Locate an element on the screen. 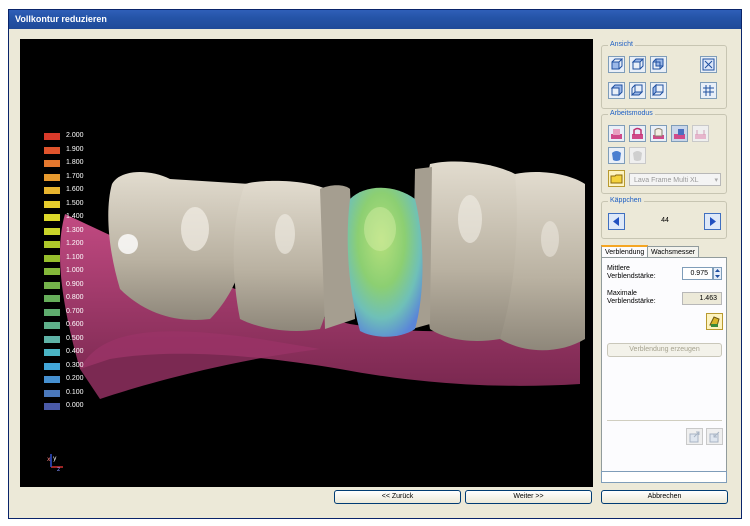 The image size is (750, 526). legend-item: 1.800 is located at coordinates (74, 165).